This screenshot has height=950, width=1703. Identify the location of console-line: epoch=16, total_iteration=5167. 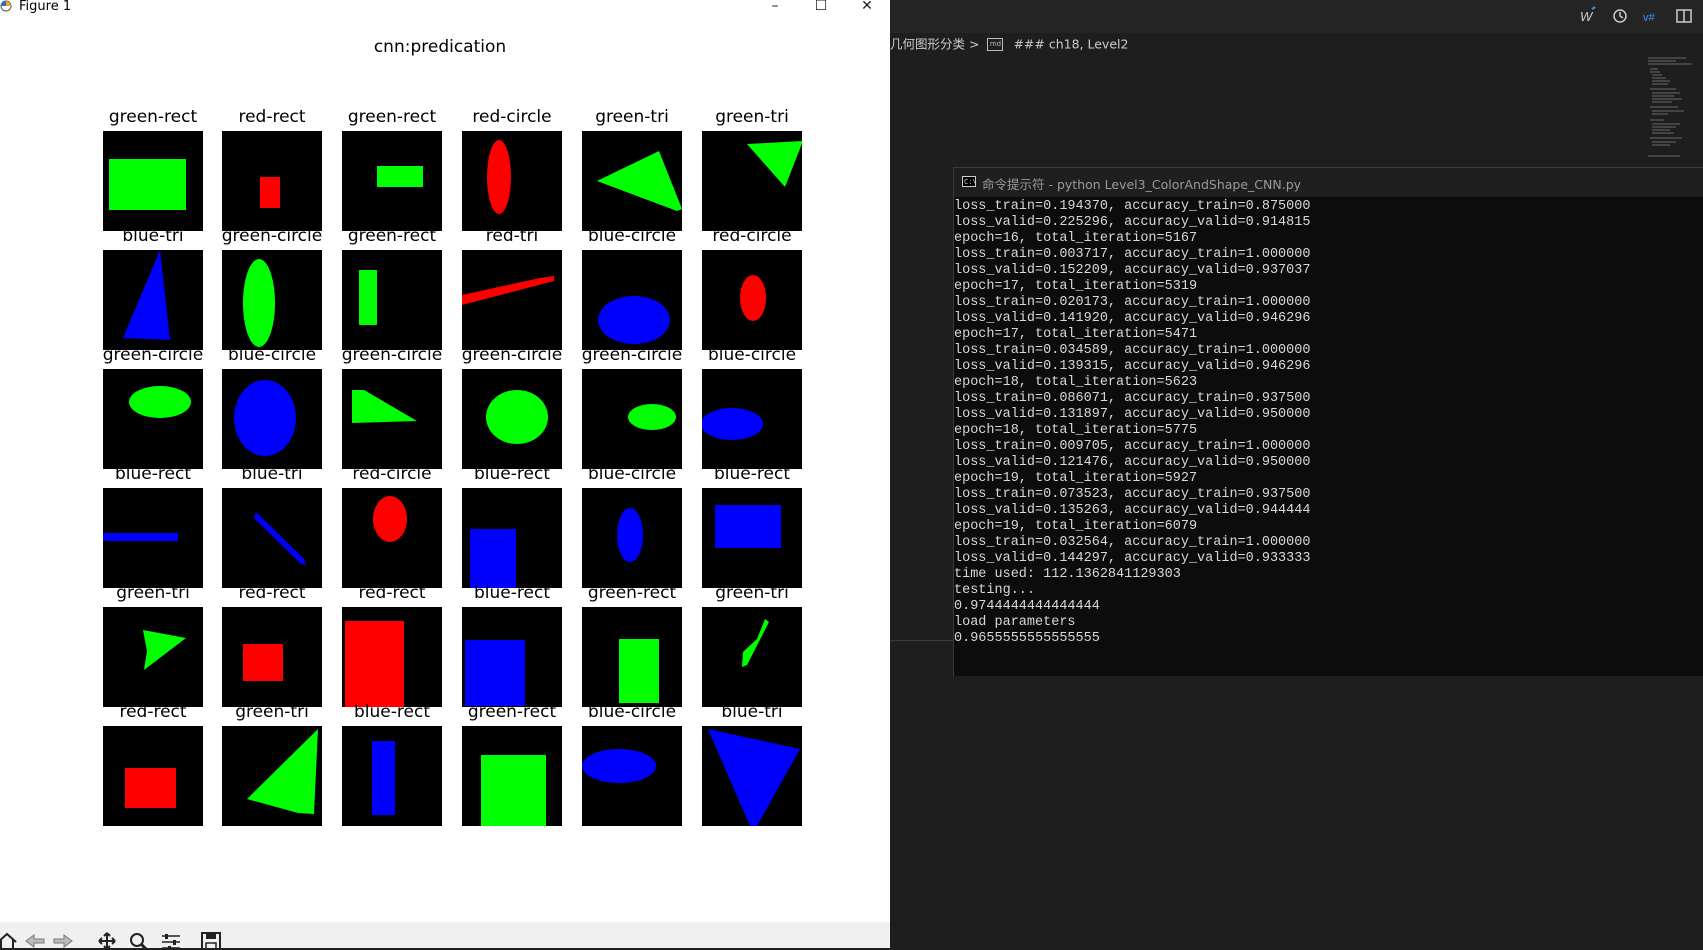
(1076, 238).